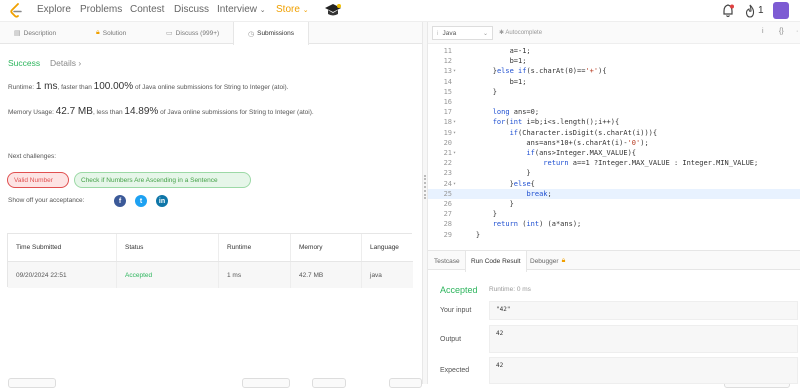  I want to click on code-line: 20 ans=ans*10+(s.charAt(i)-'0');, so click(614, 143).